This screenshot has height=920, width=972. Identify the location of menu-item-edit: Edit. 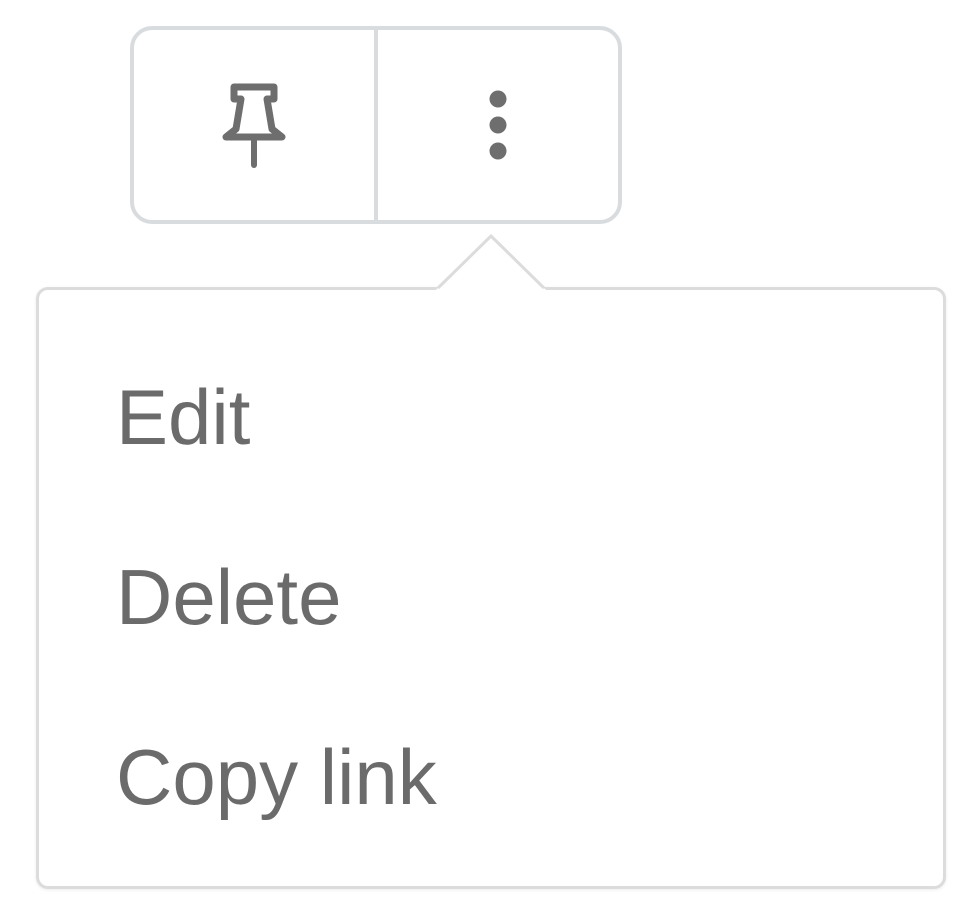
(183, 417).